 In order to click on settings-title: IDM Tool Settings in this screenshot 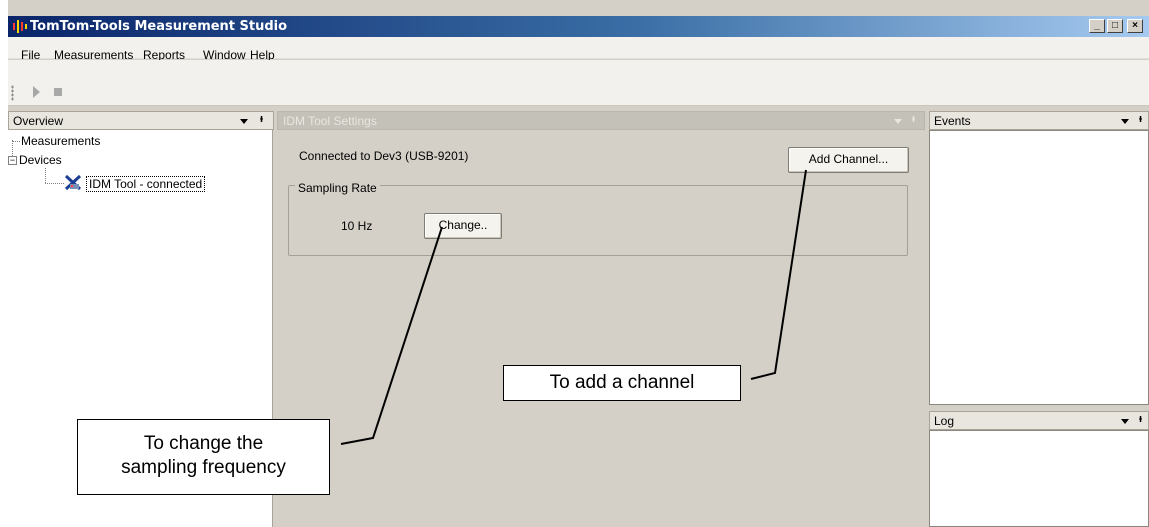, I will do `click(330, 121)`.